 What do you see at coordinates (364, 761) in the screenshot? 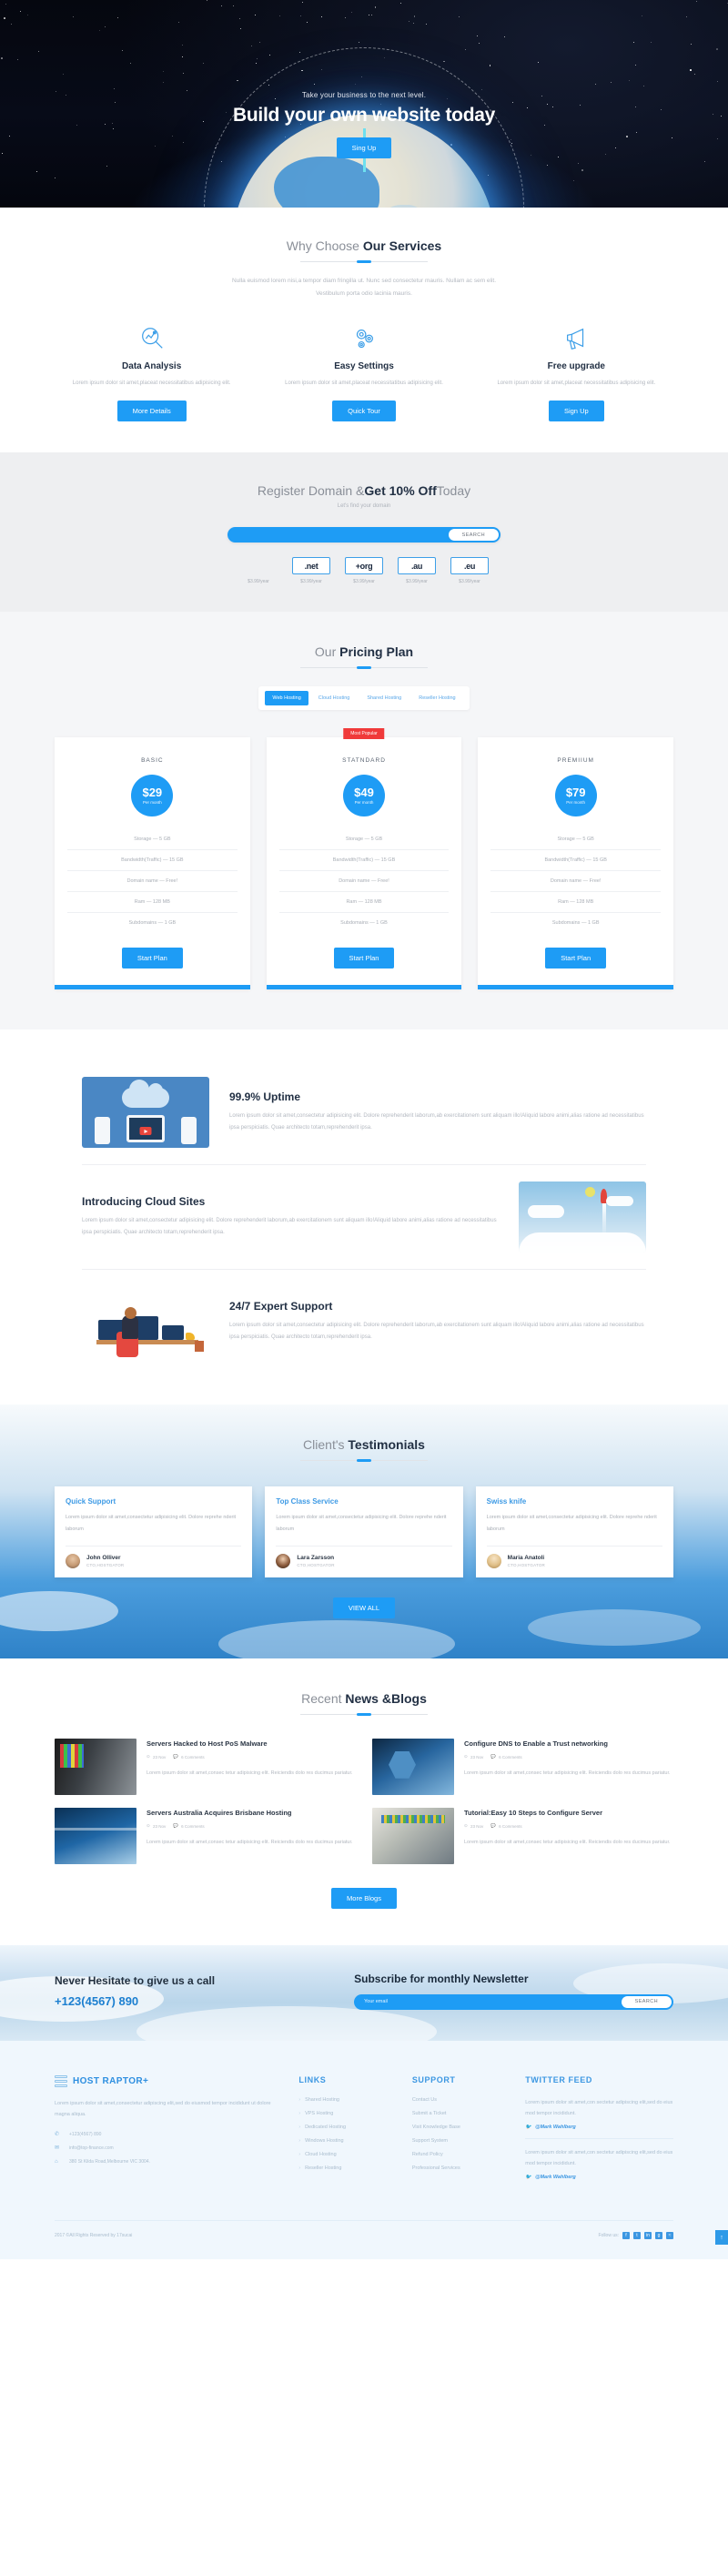
I see `plan-name: STATNDARD` at bounding box center [364, 761].